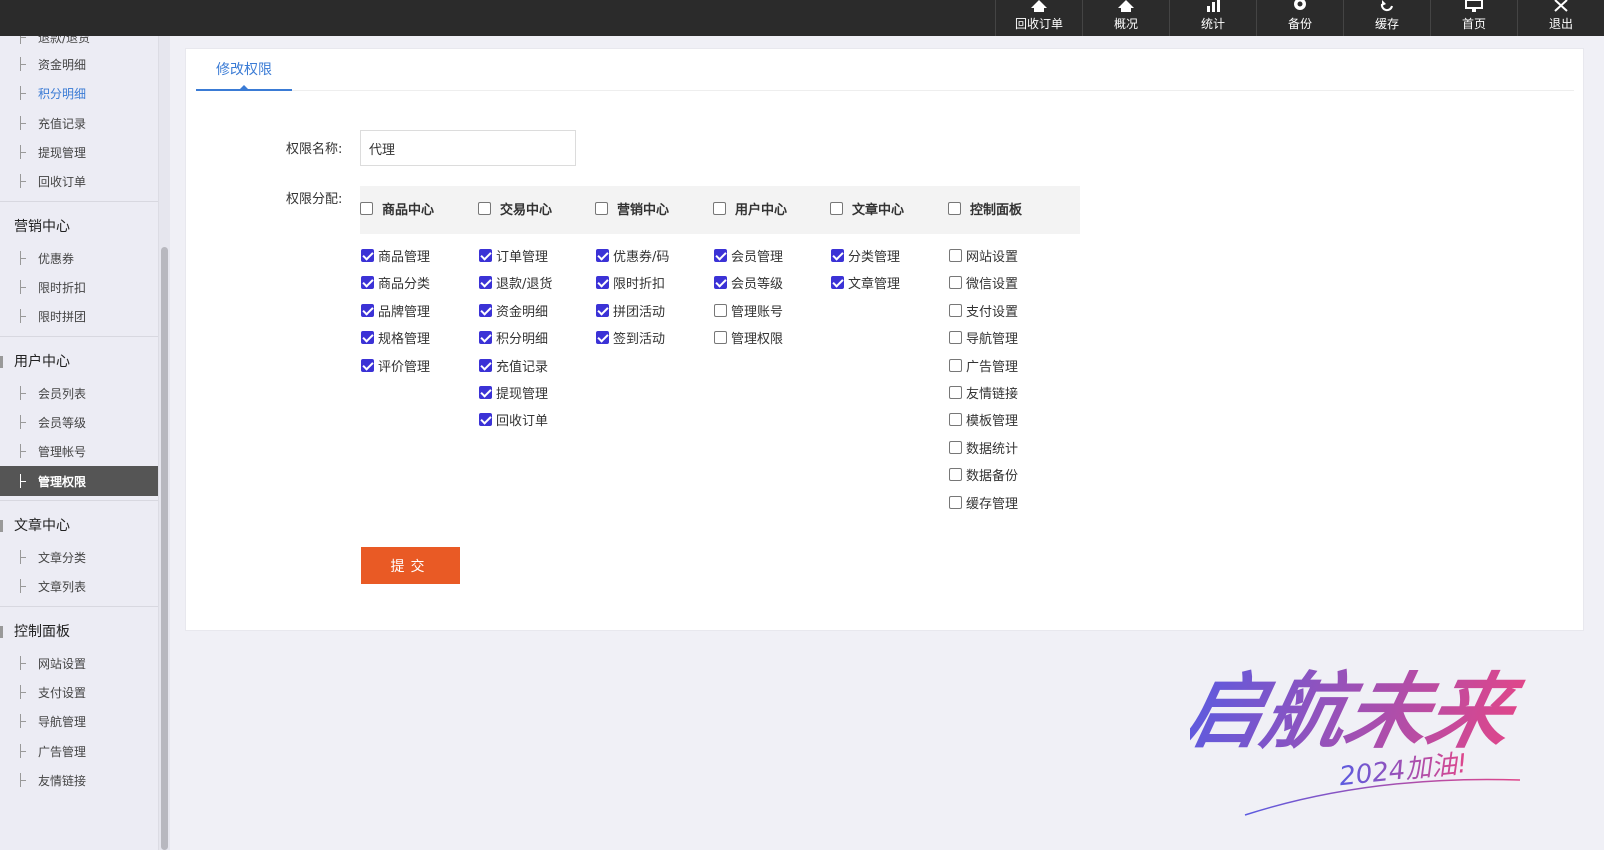 This screenshot has width=1604, height=850. What do you see at coordinates (513, 255) in the screenshot?
I see `permission-item: 订单管理` at bounding box center [513, 255].